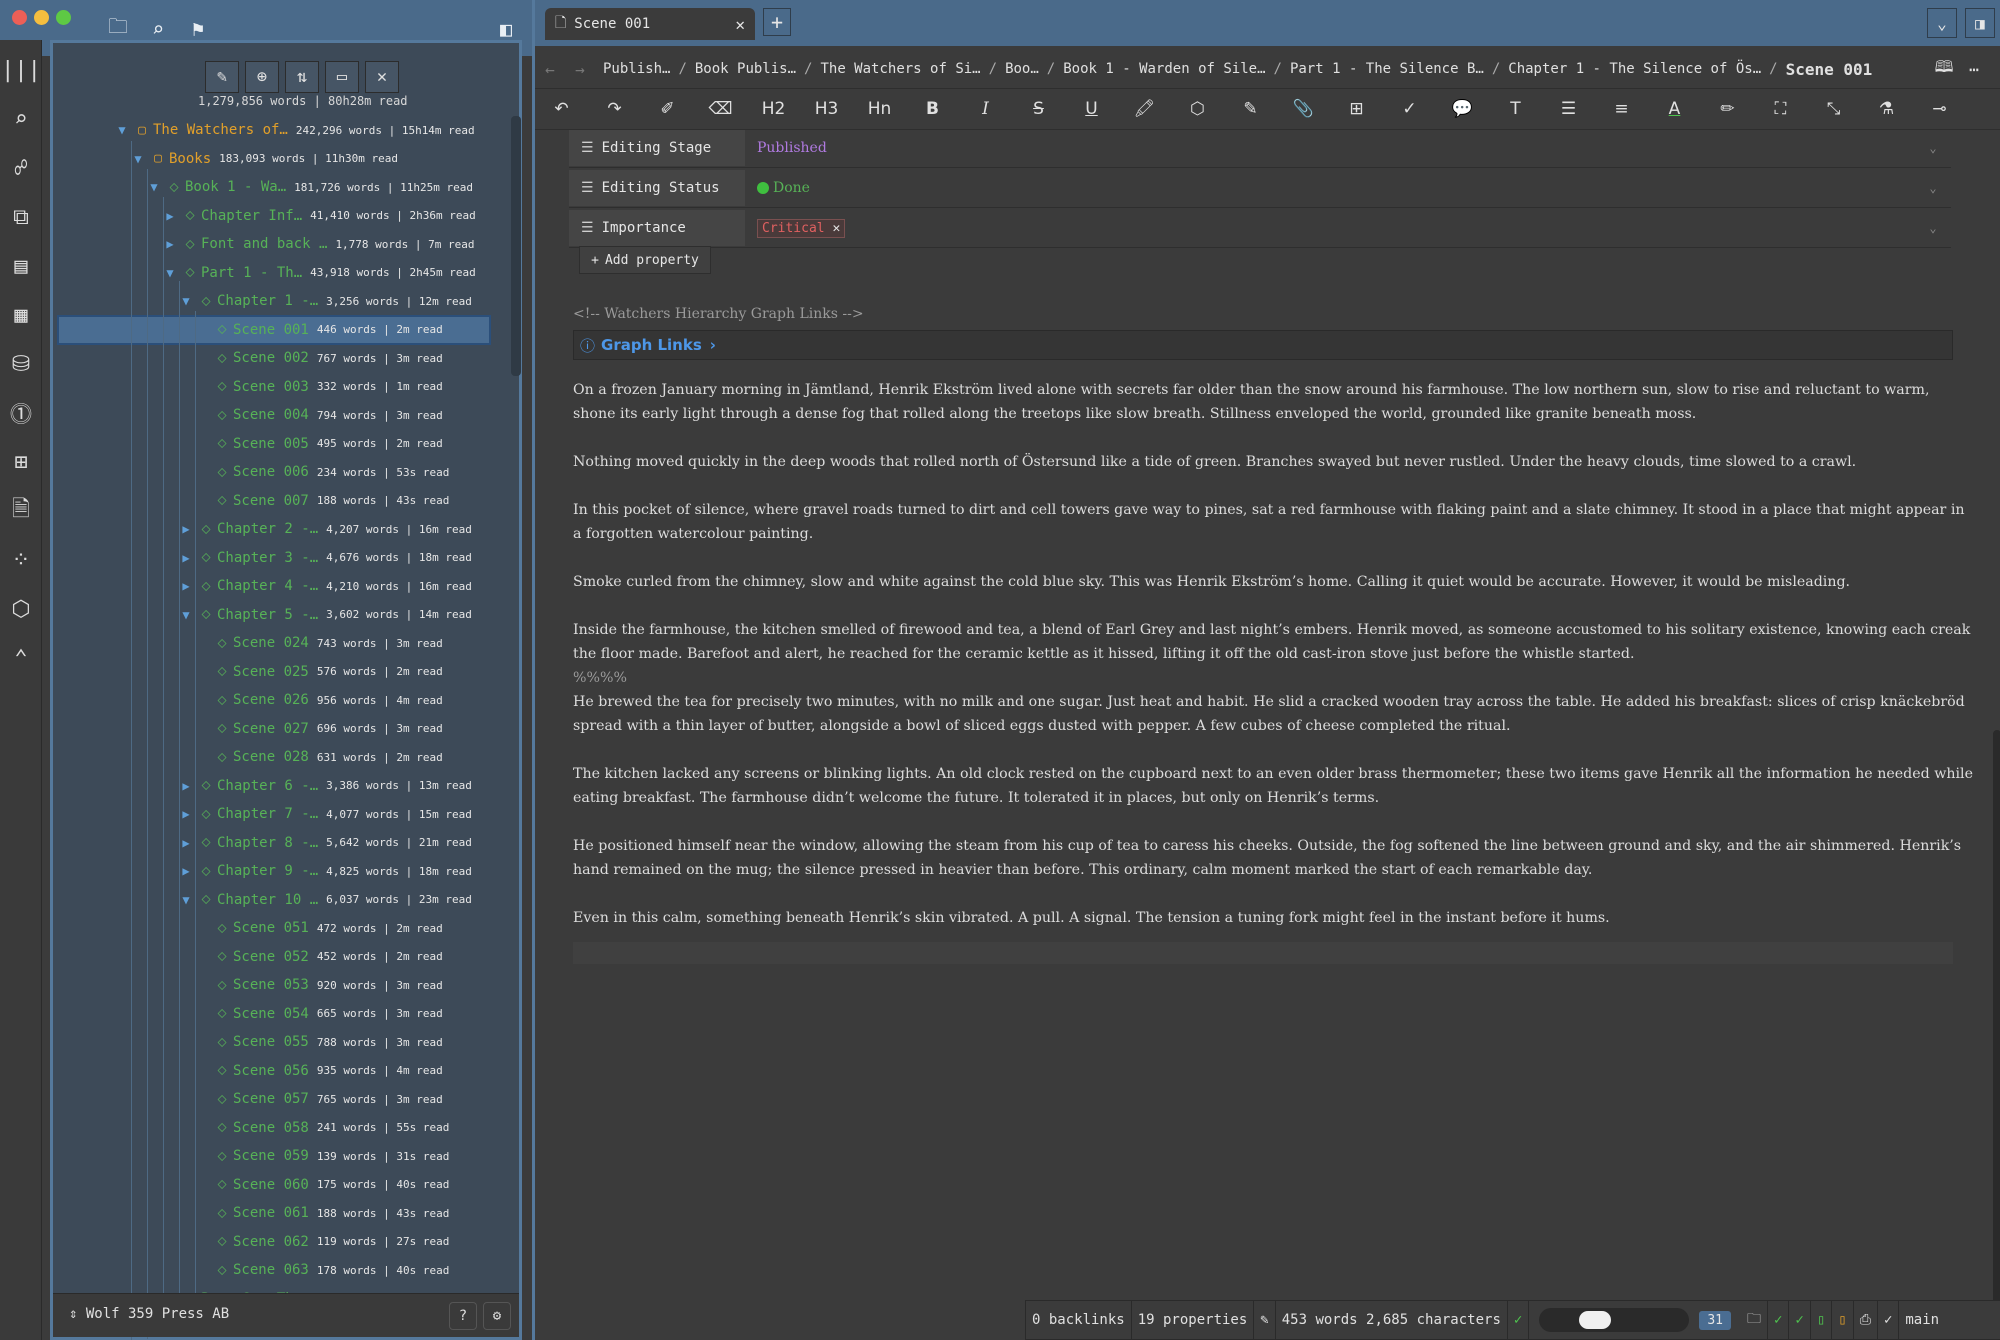 The height and width of the screenshot is (1340, 2000). I want to click on reading-view-icon: 🕮, so click(1944, 69).